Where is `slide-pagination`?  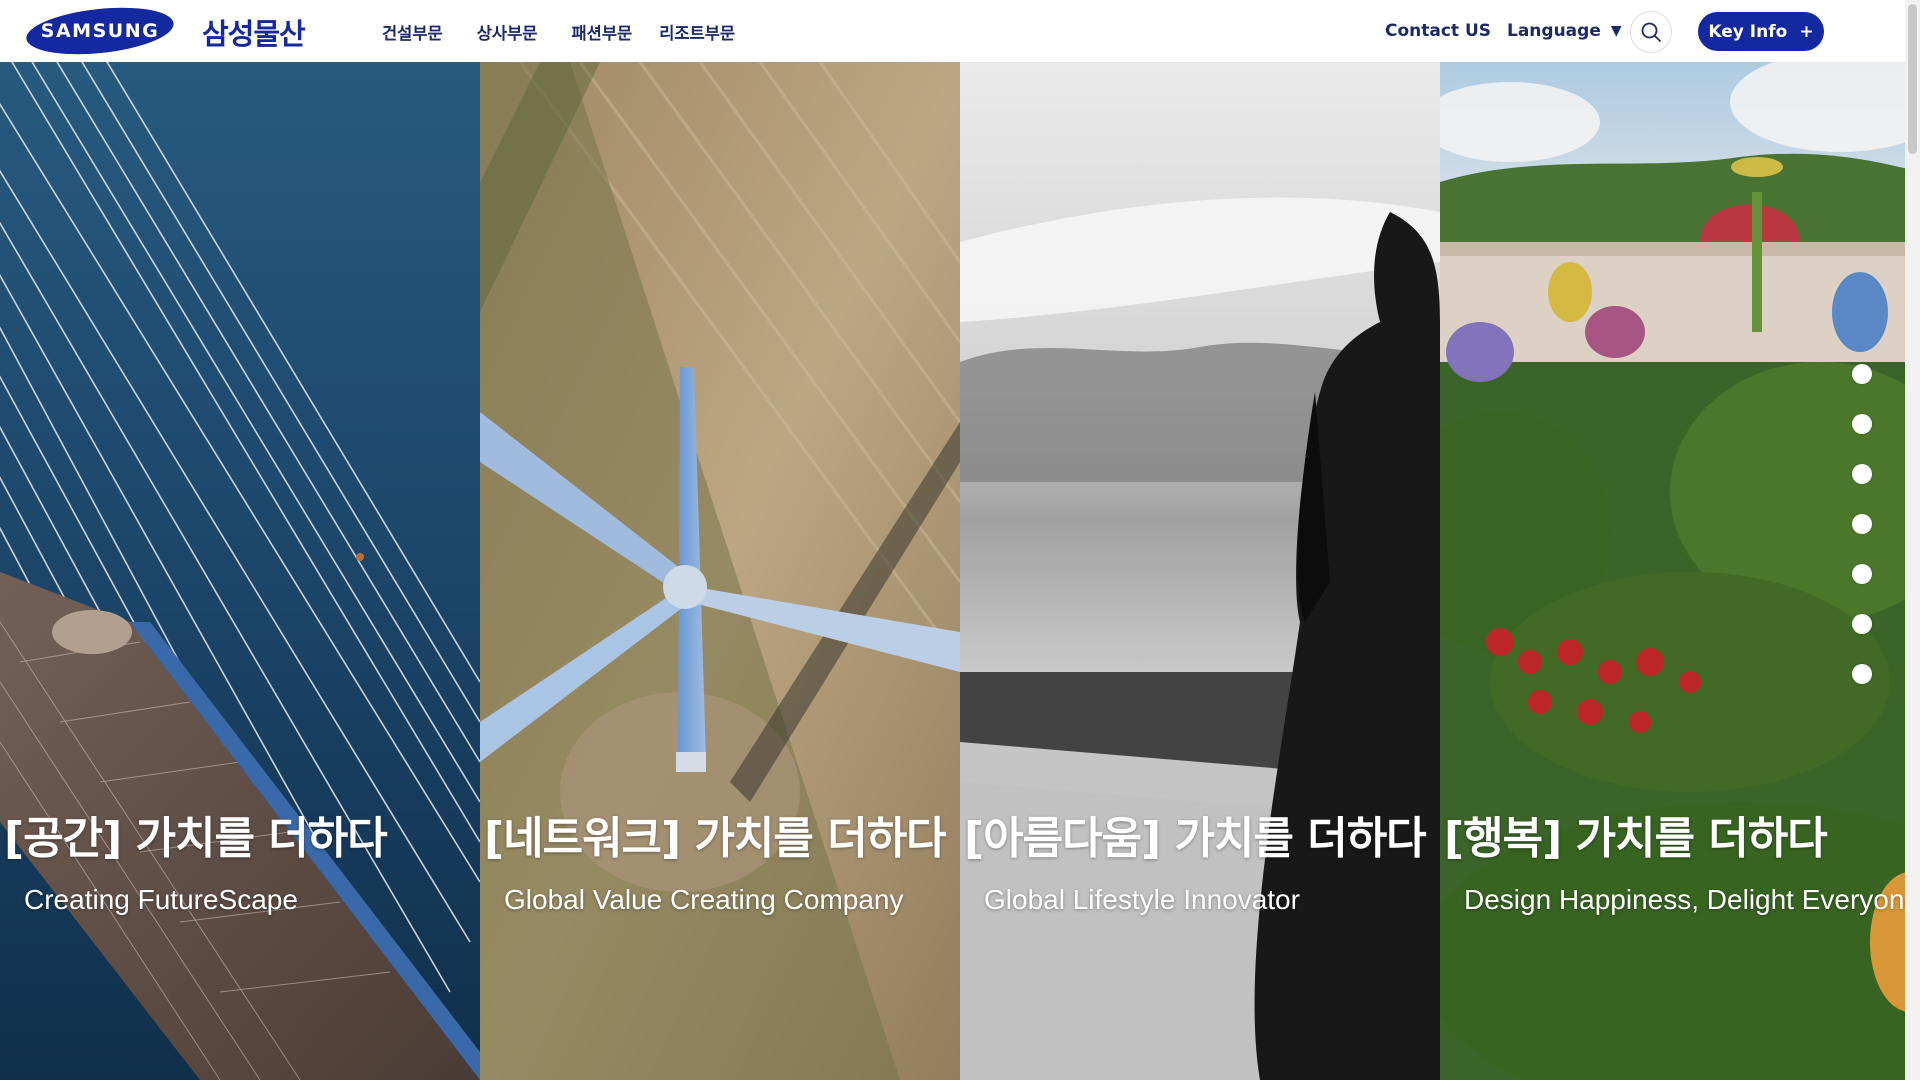 slide-pagination is located at coordinates (1862, 539).